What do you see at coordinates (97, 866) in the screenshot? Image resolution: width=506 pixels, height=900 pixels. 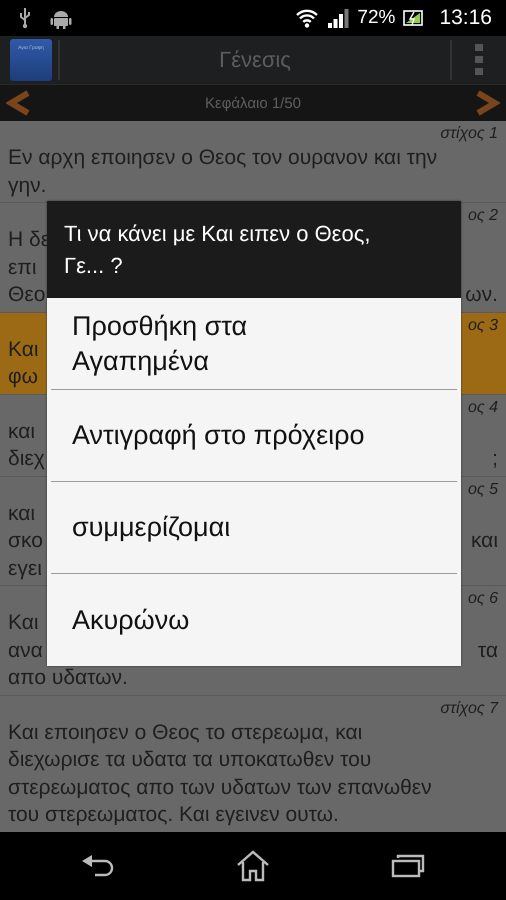 I see `back-icon` at bounding box center [97, 866].